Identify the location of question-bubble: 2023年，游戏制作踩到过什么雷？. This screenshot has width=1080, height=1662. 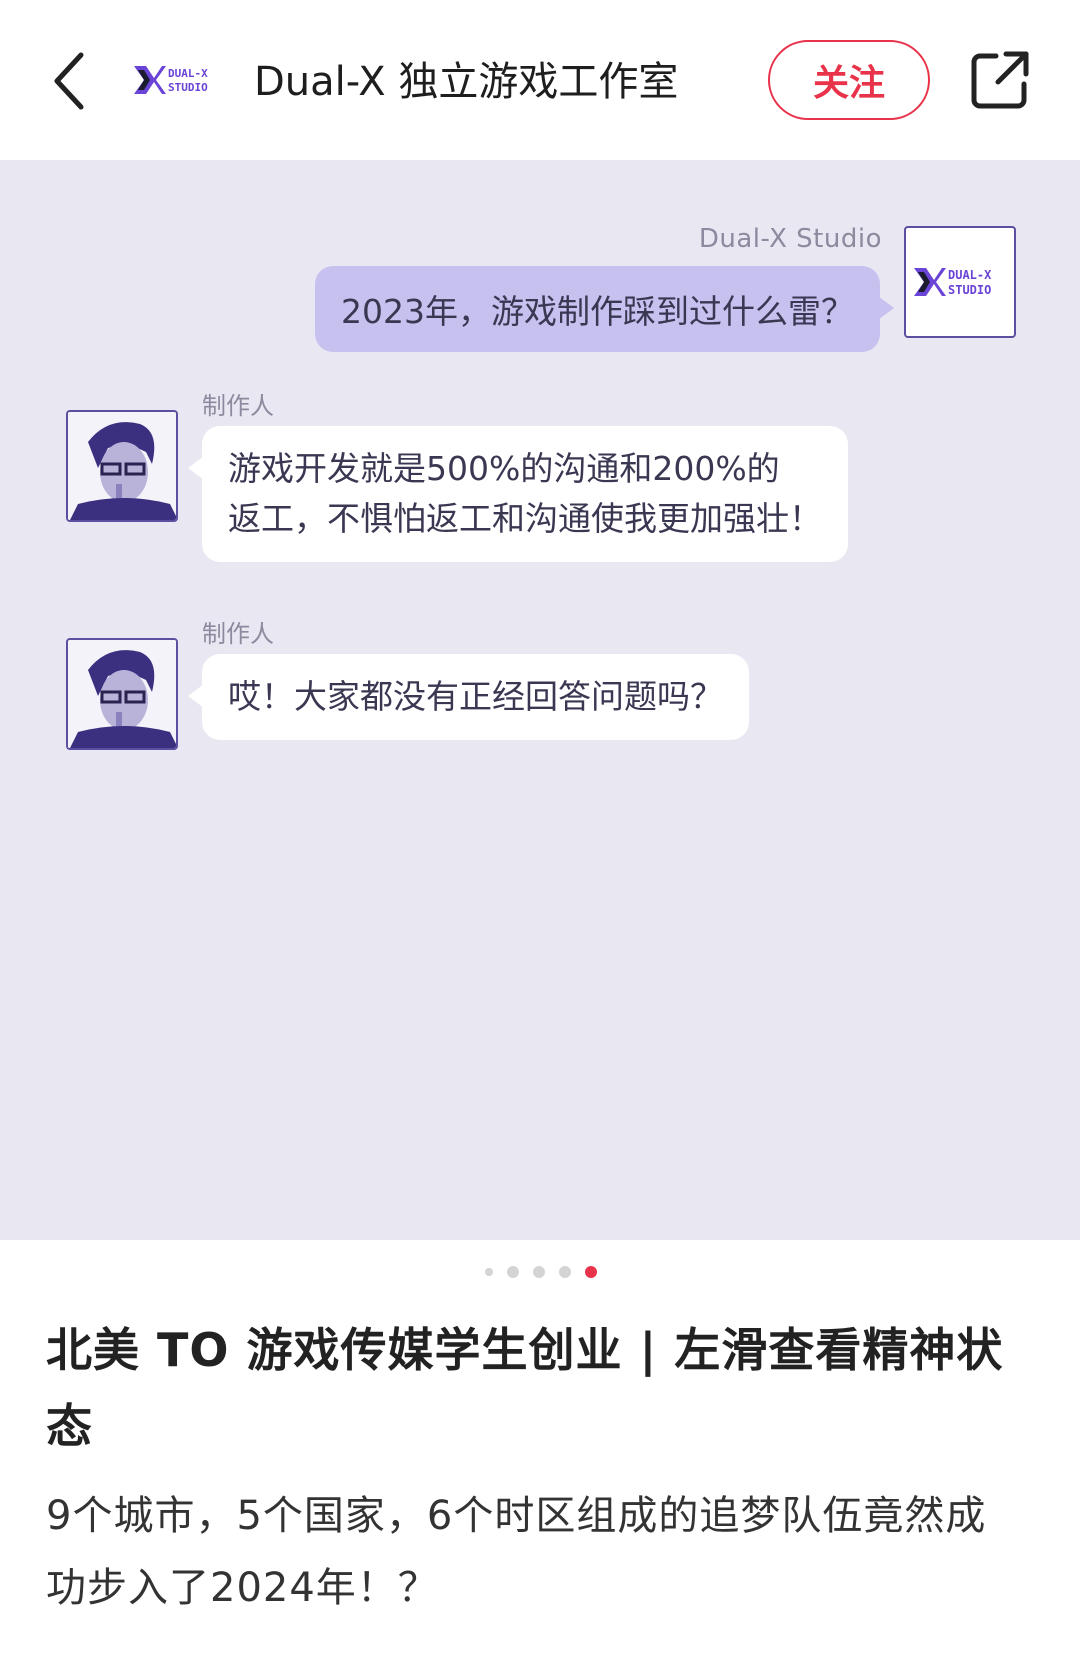
(604, 309).